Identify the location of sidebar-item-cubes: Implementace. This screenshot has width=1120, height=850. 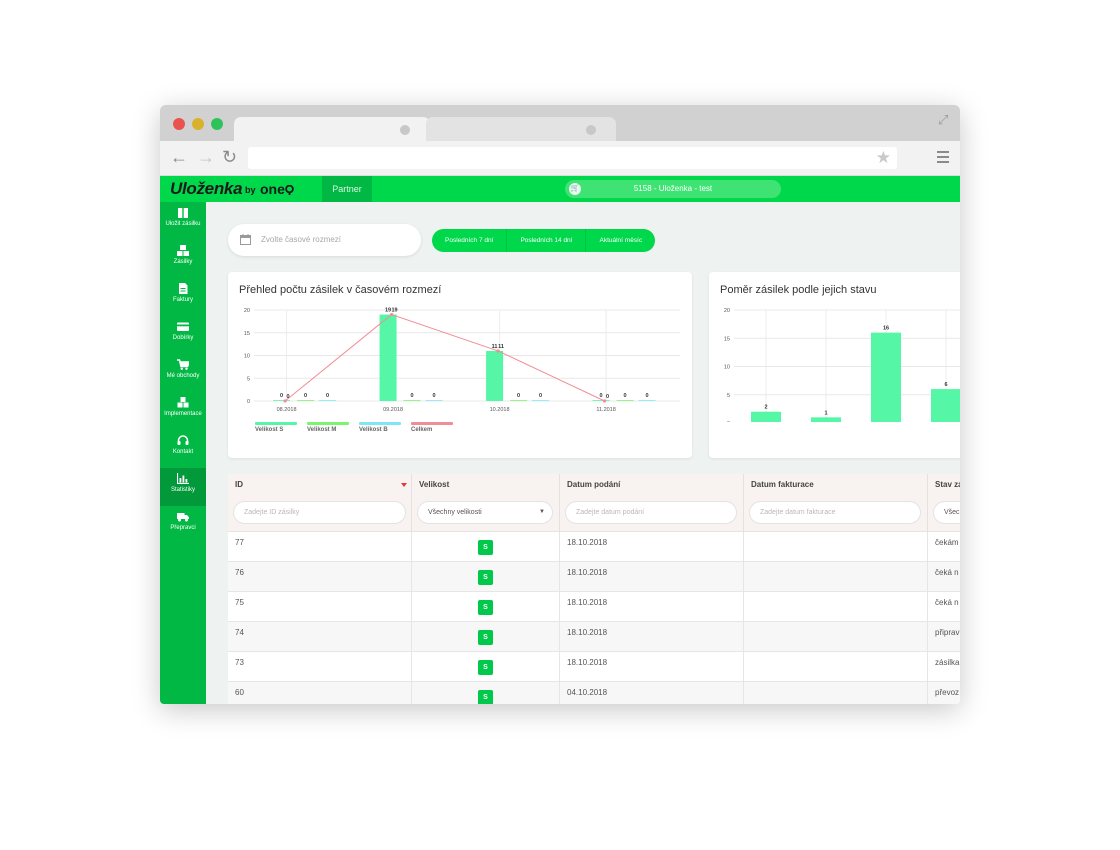
(183, 411).